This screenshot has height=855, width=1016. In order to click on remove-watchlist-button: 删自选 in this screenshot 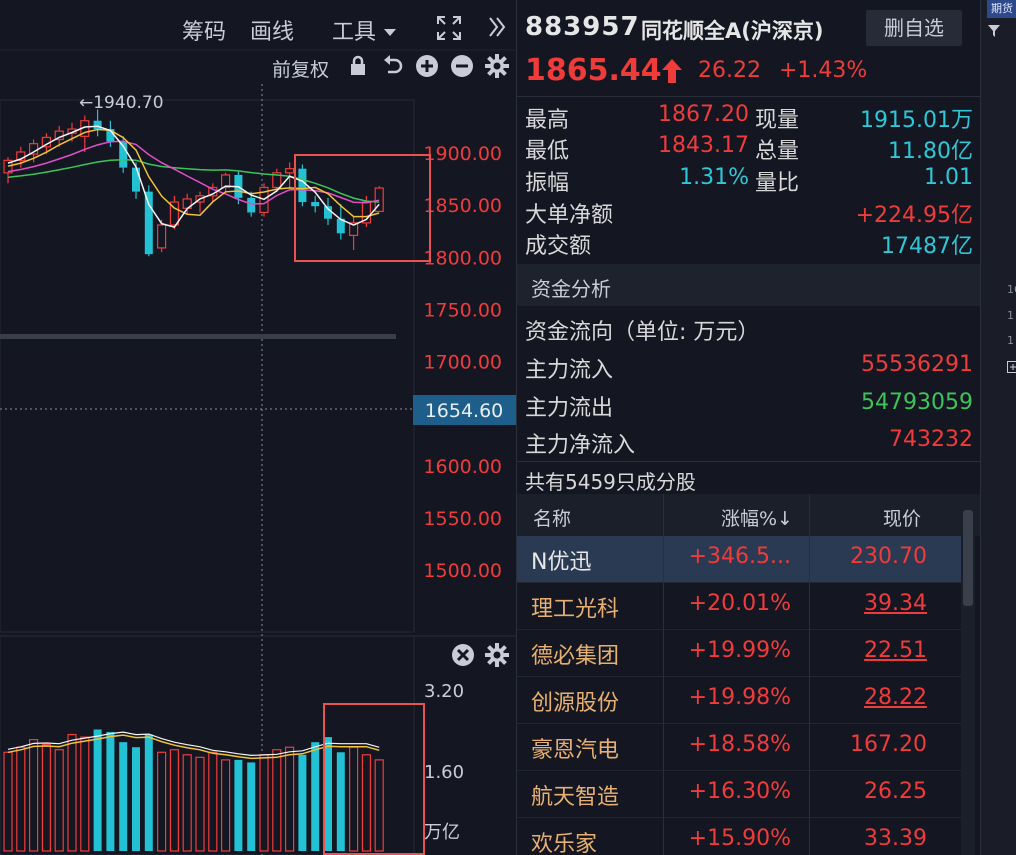, I will do `click(914, 28)`.